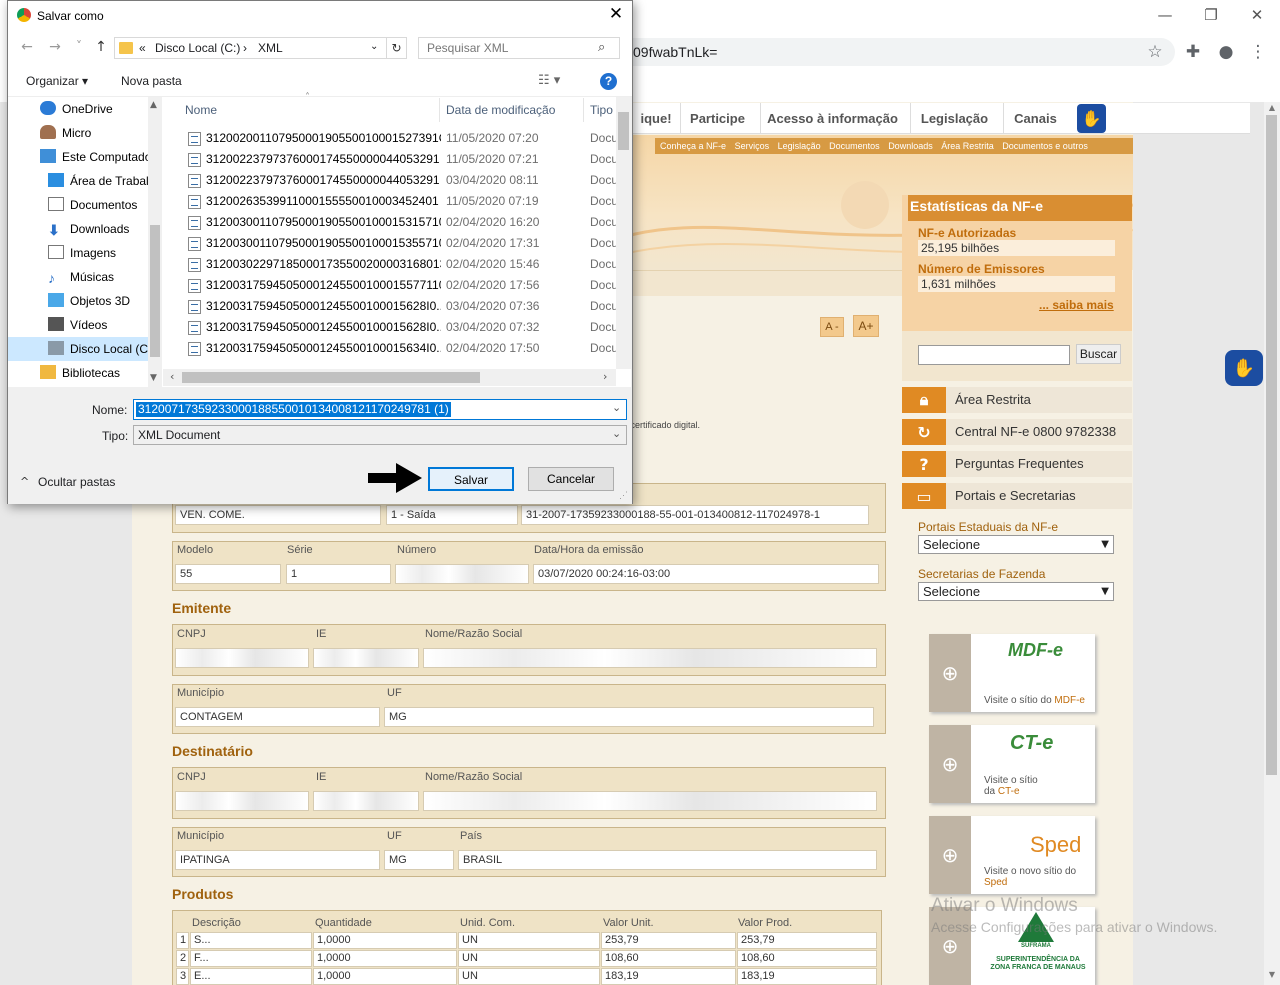  I want to click on column-name: Nome, so click(201, 110).